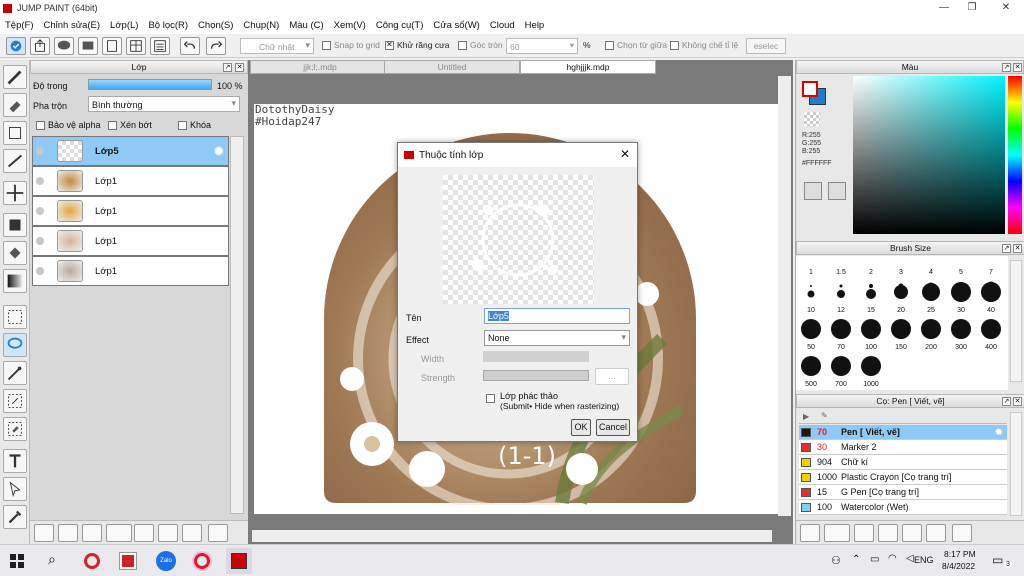  What do you see at coordinates (306, 25) in the screenshot?
I see `menu-color: Màu (C)` at bounding box center [306, 25].